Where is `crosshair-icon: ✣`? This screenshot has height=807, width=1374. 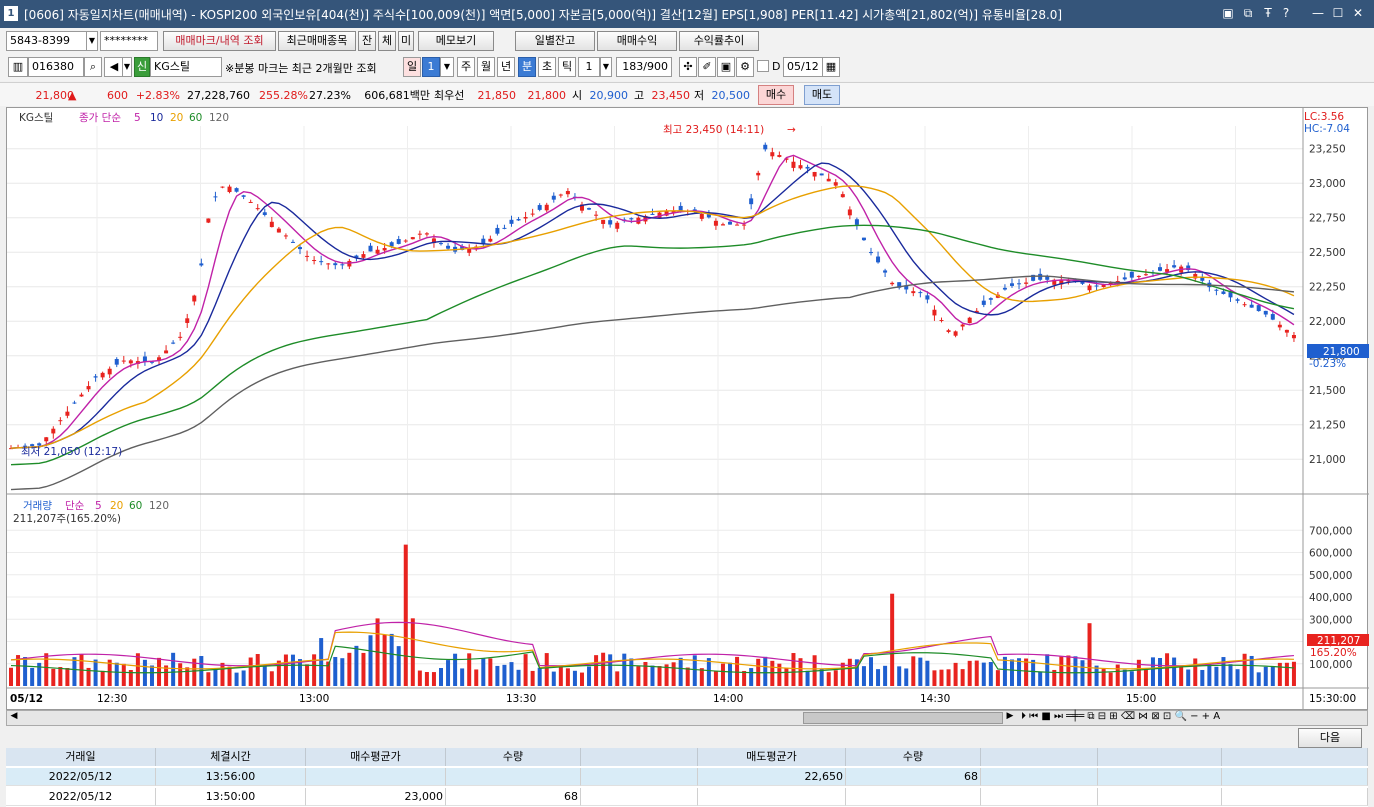
crosshair-icon: ✣ is located at coordinates (688, 67).